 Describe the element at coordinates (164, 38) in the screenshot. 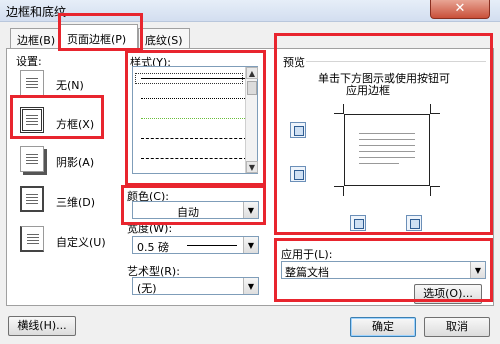

I see `tab-shading: 底纹(S)` at that location.